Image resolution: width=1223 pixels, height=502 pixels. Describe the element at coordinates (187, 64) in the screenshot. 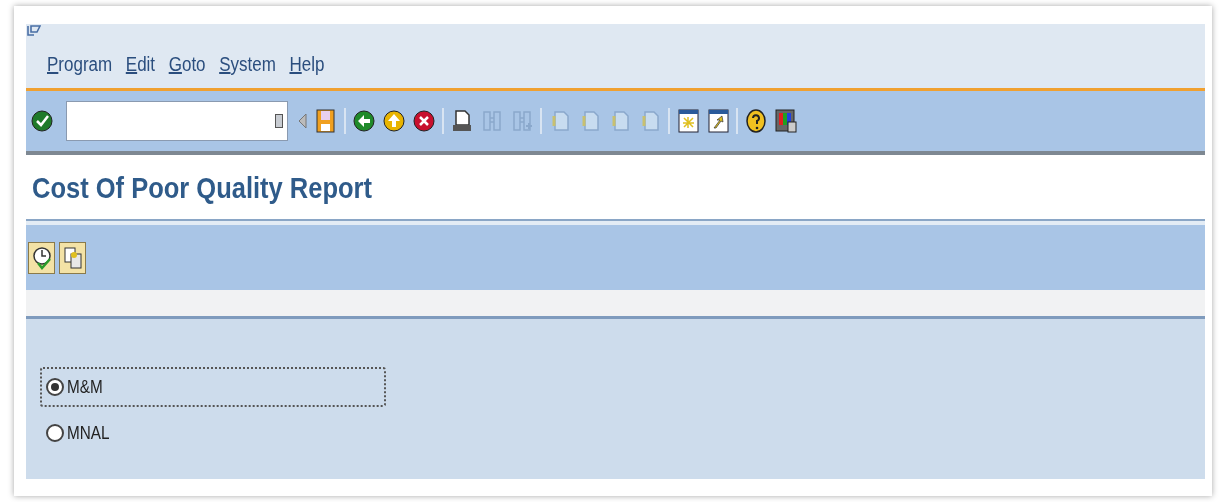

I see `menu-item: Goto` at that location.